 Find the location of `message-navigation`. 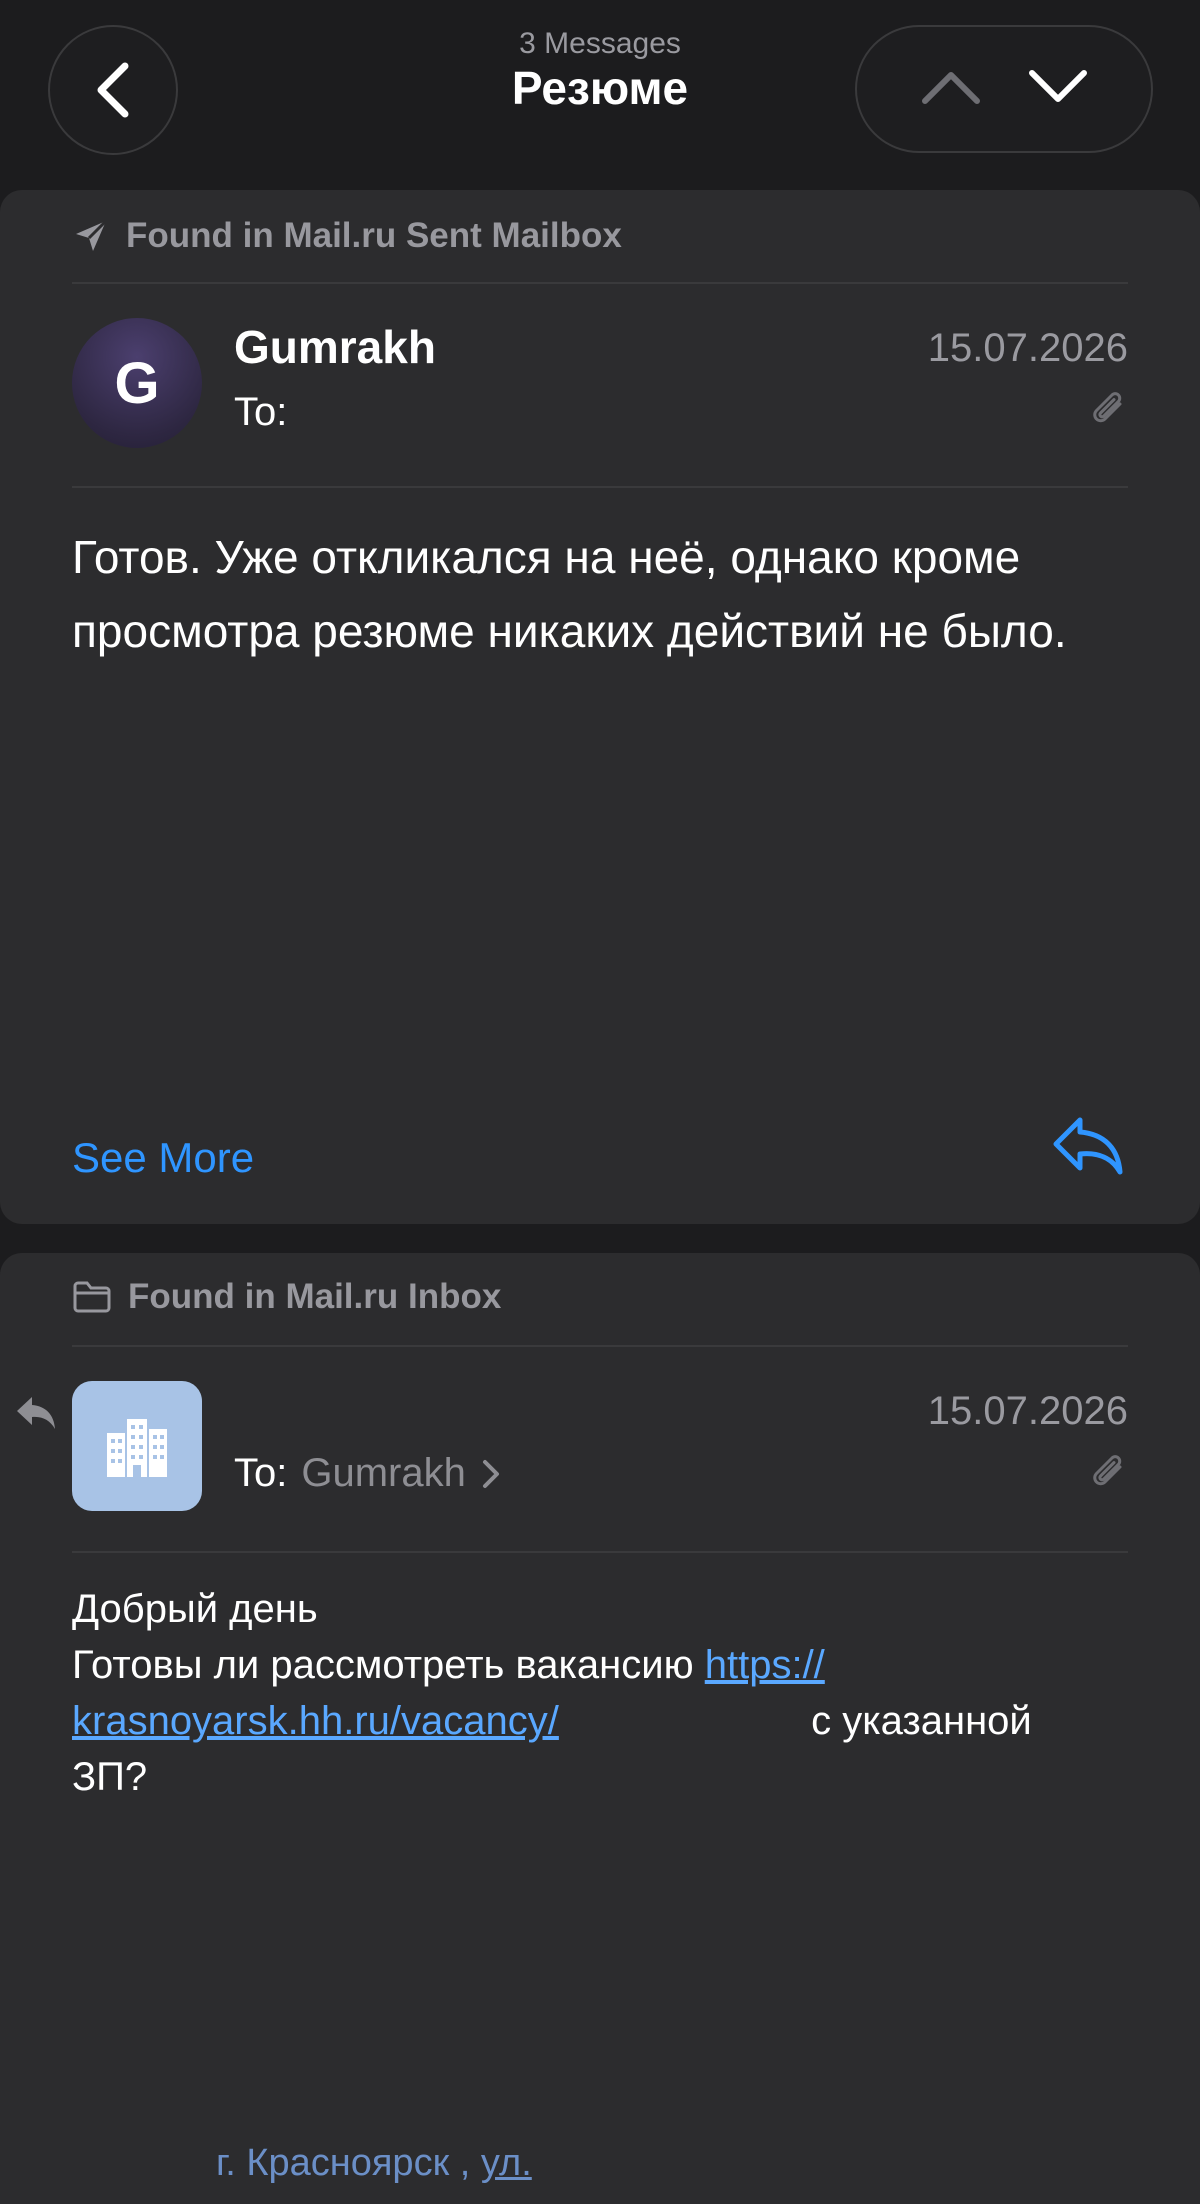

message-navigation is located at coordinates (1004, 89).